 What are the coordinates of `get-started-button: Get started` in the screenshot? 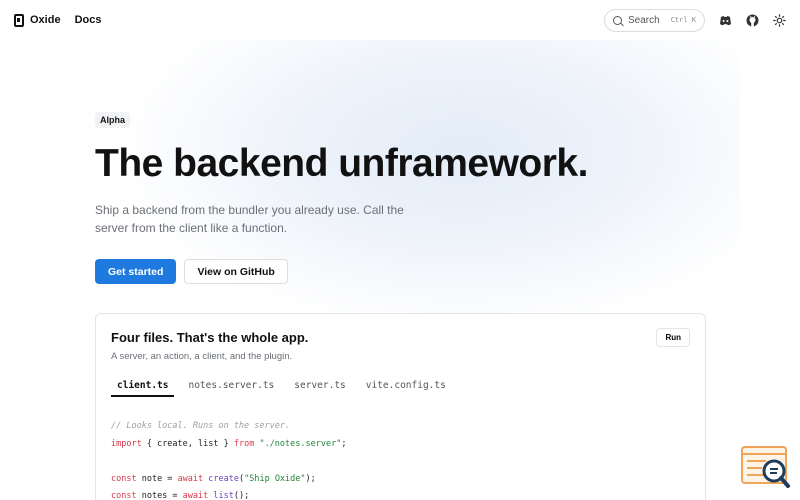 It's located at (136, 271).